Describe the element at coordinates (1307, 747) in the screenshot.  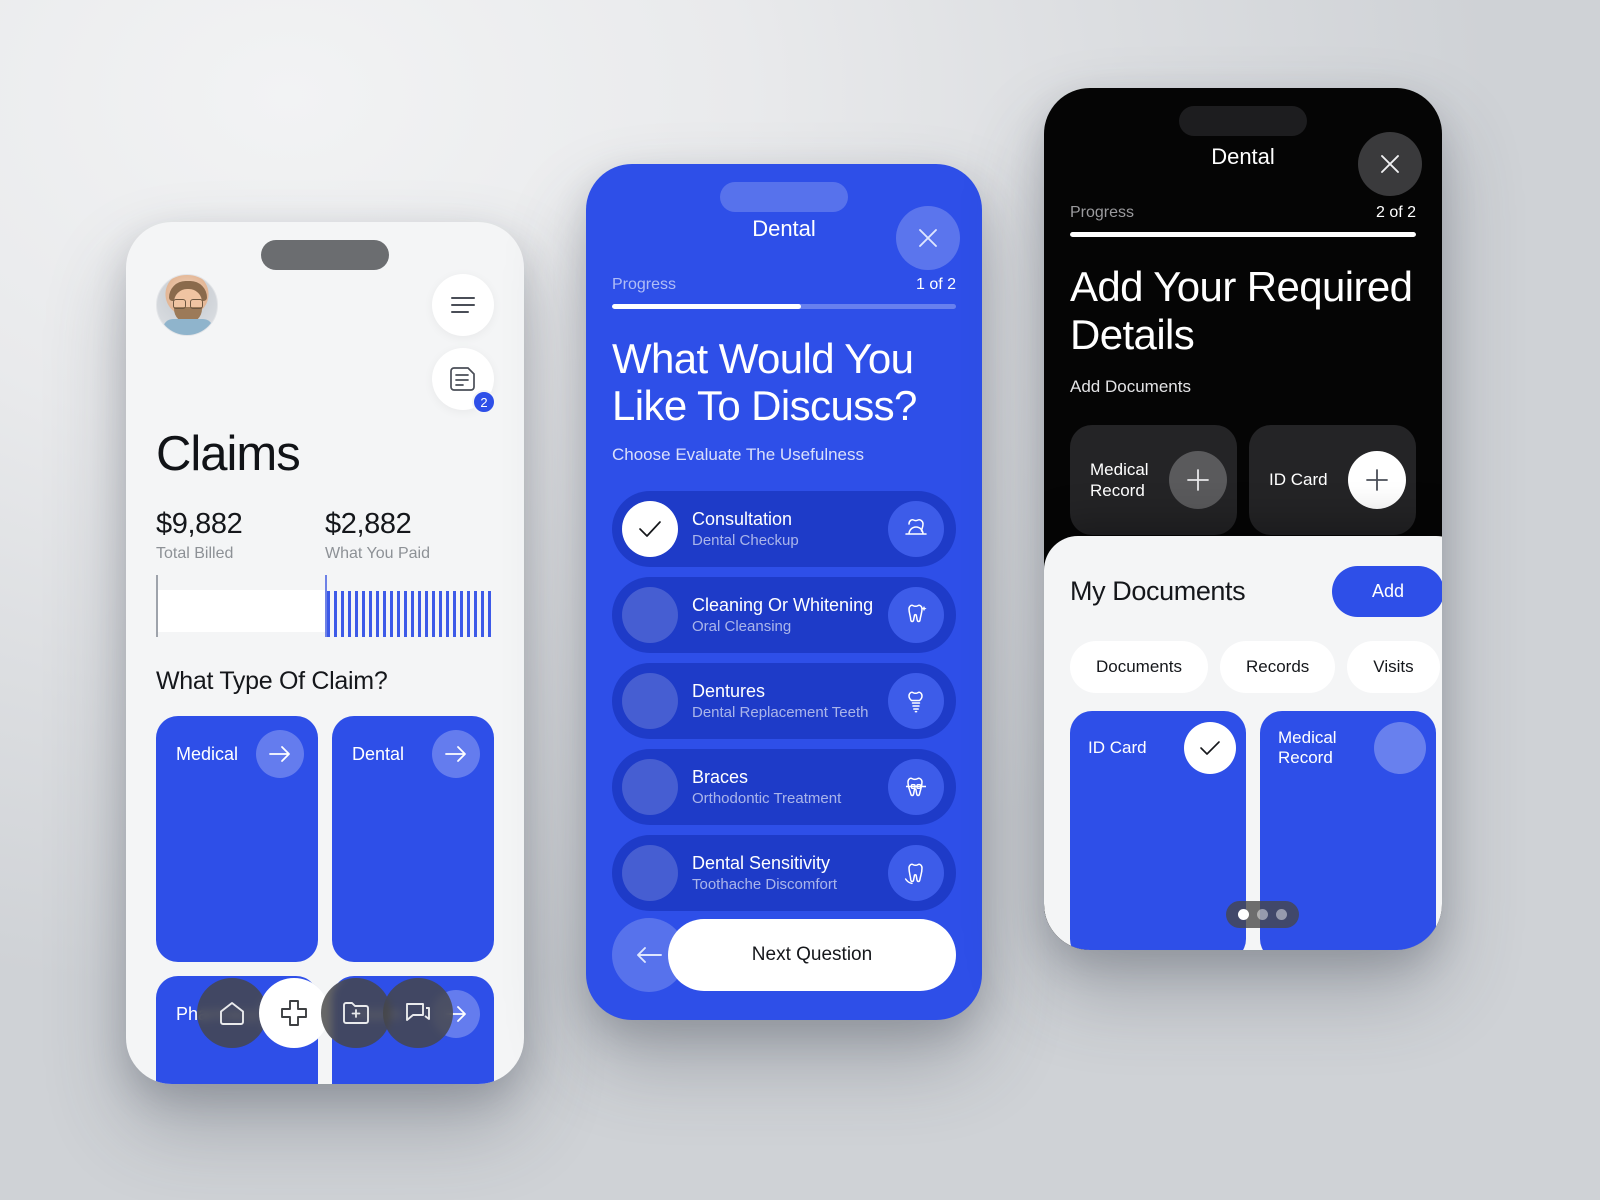
I see `document-card-label: Medical Record` at that location.